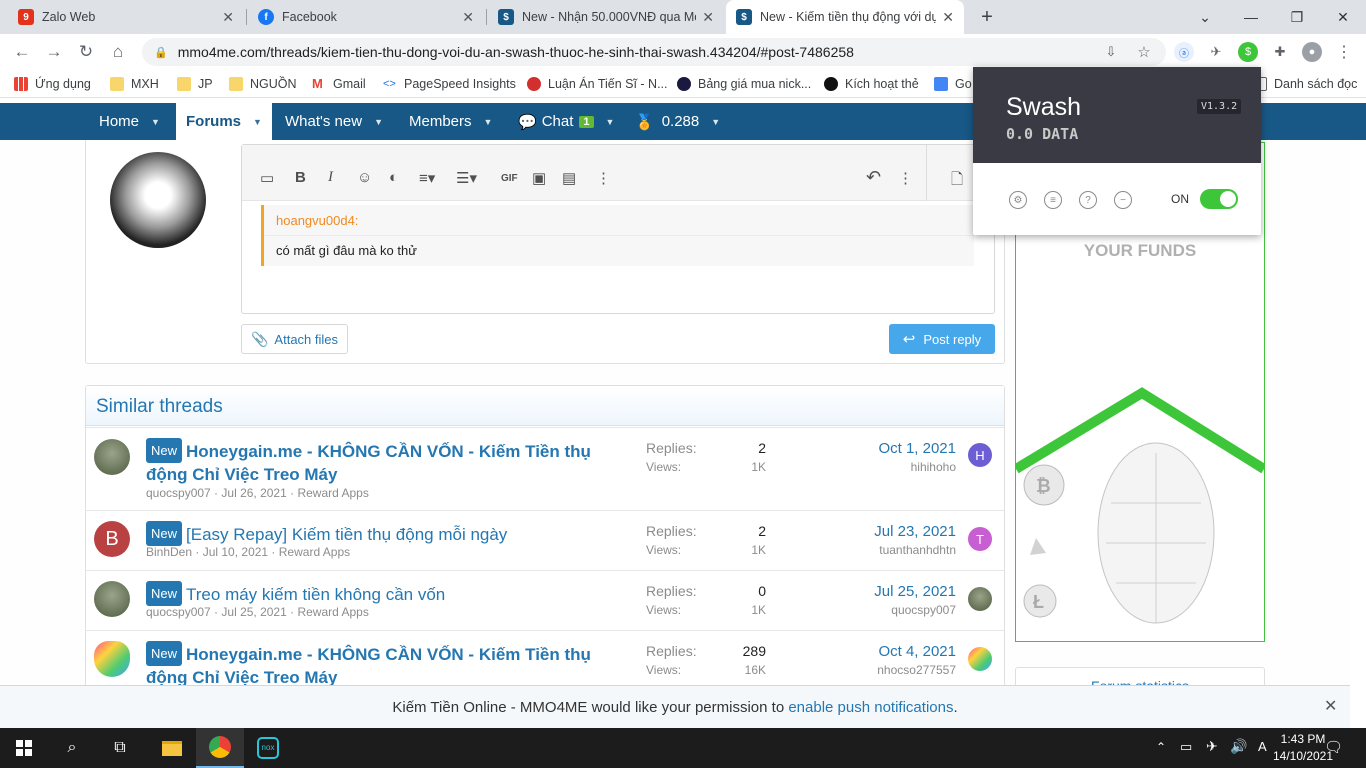 The image size is (1366, 768). I want to click on last-poster-avatar: T, so click(980, 539).